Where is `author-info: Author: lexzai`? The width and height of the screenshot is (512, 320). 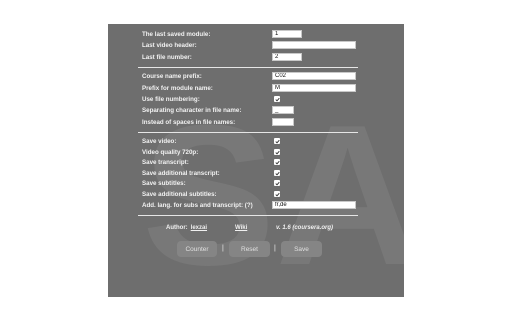 author-info: Author: lexzai is located at coordinates (186, 228).